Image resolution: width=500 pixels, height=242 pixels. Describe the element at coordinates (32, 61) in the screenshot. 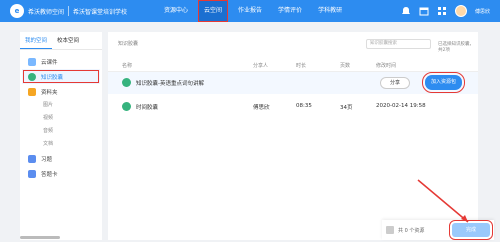

I see `cloud-icon` at that location.